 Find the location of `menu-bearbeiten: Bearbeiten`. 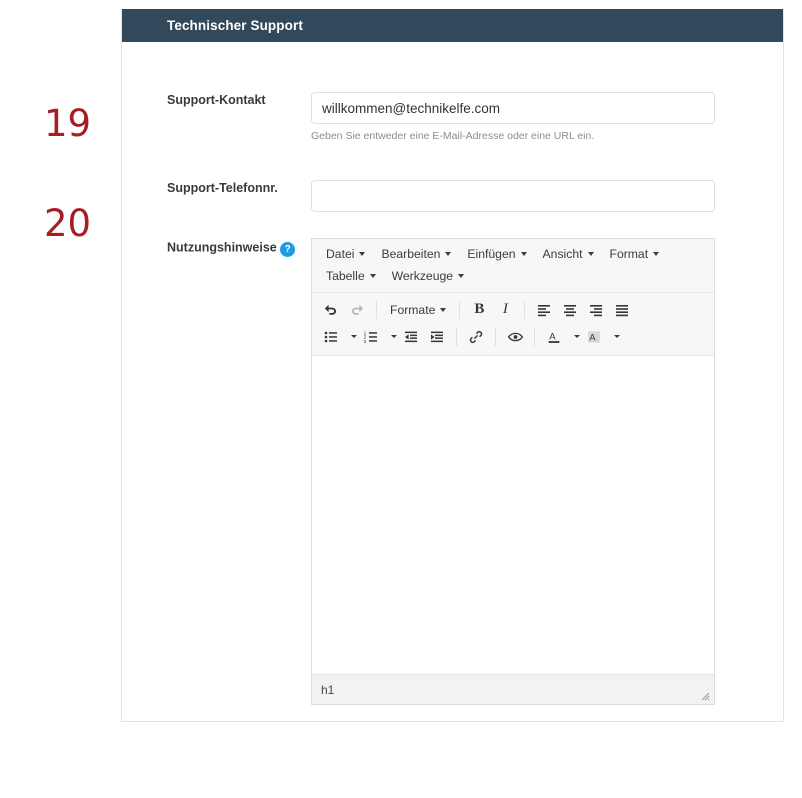

menu-bearbeiten: Bearbeiten is located at coordinates (416, 254).